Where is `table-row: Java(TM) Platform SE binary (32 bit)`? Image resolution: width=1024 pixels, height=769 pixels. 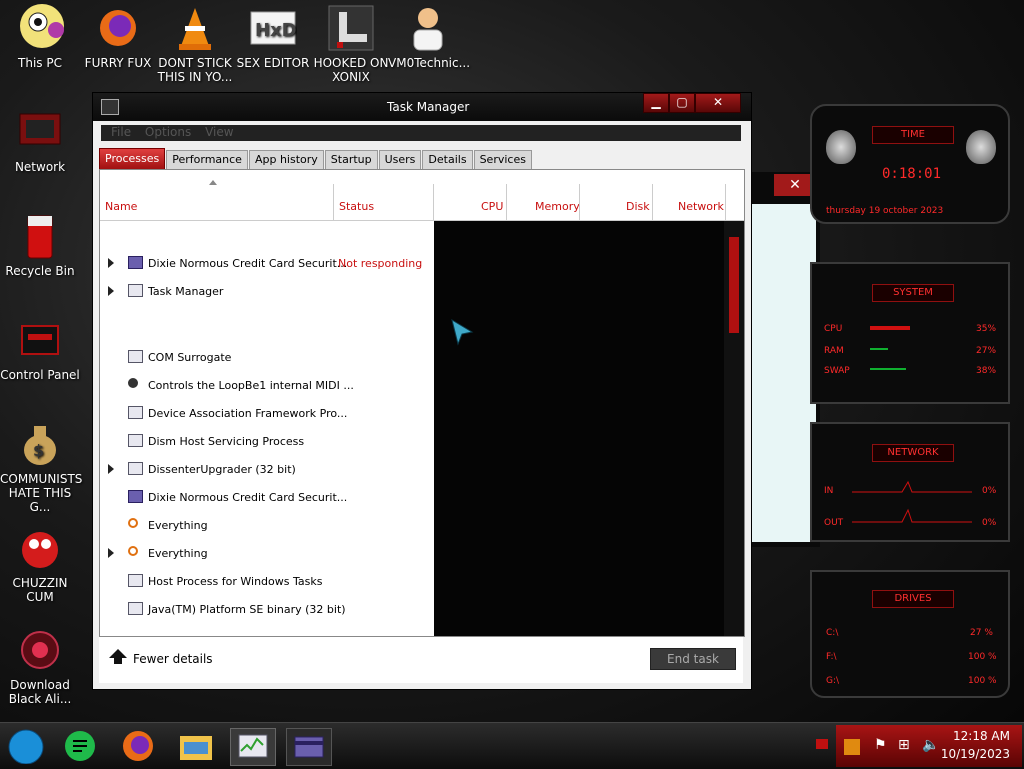 table-row: Java(TM) Platform SE binary (32 bit) is located at coordinates (267, 610).